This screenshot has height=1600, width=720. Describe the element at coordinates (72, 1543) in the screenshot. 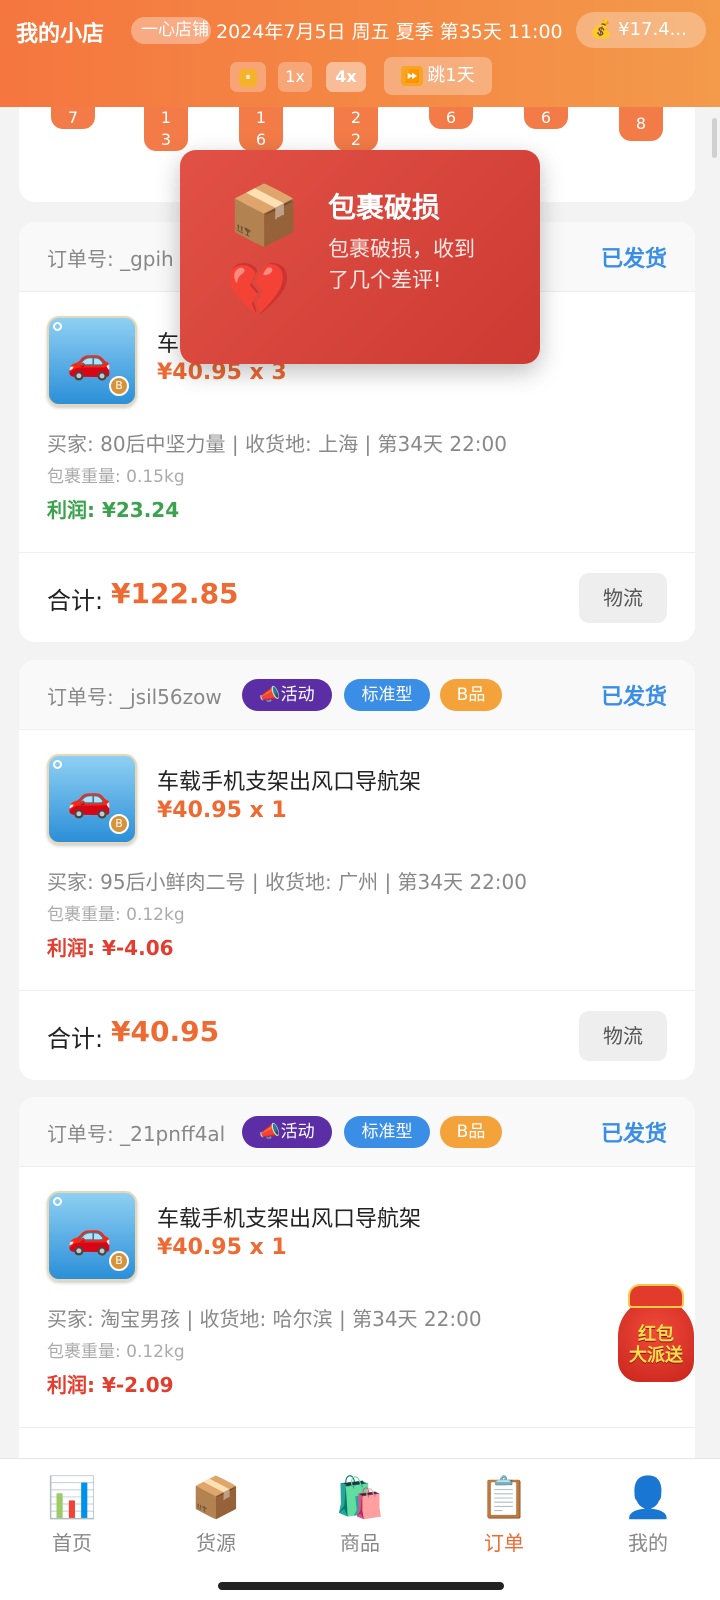

I see `nav-label: 首页` at that location.